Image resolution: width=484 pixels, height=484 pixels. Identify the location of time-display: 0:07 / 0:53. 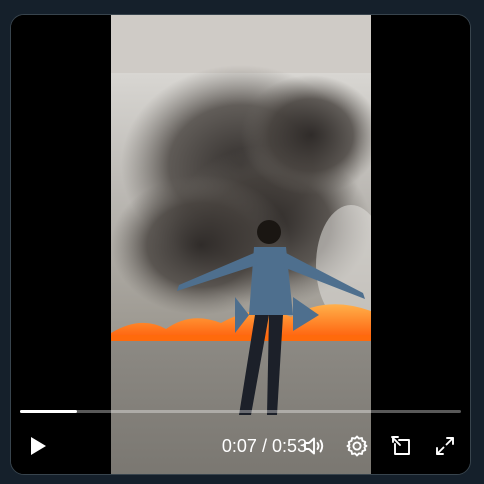
(264, 446).